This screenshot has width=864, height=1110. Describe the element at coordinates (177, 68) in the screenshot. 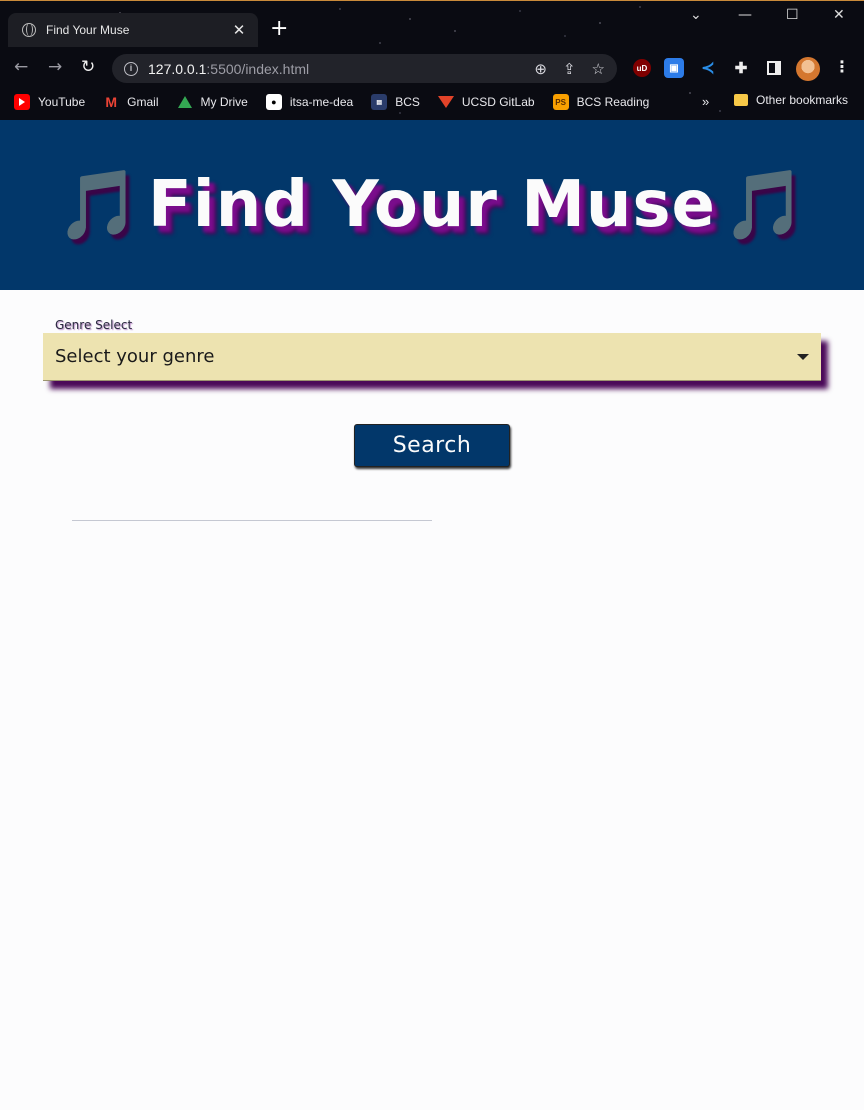

I see `url-host: 127.0.0.1` at that location.